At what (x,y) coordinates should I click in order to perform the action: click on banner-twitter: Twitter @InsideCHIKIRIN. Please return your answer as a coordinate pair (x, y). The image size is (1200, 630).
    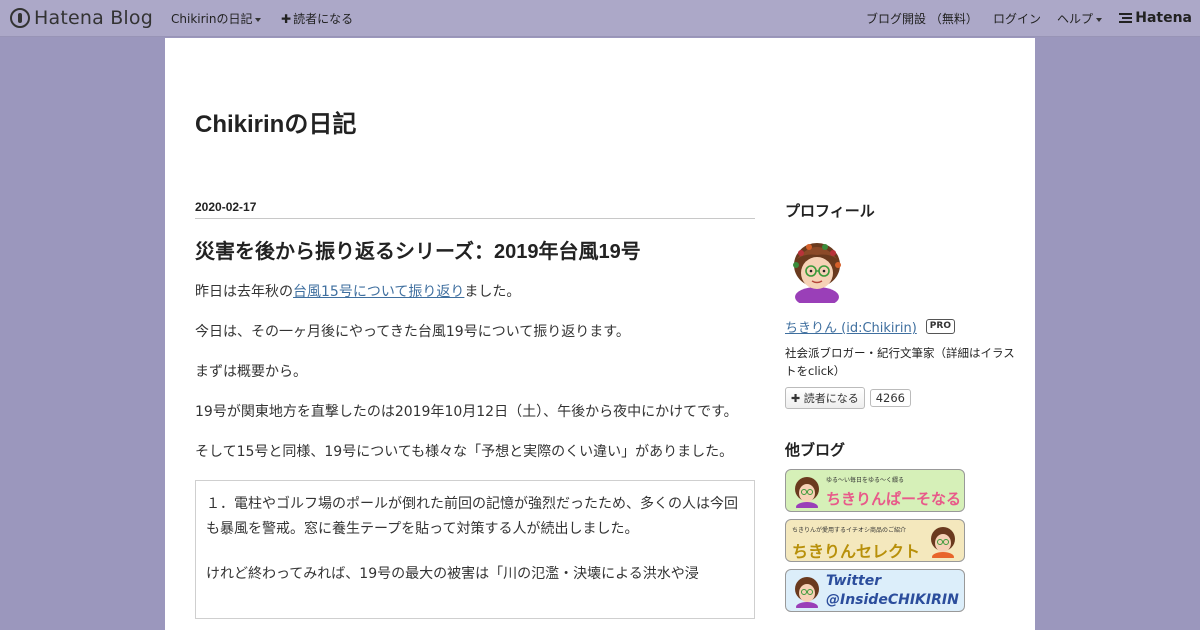
    Looking at the image, I should click on (875, 590).